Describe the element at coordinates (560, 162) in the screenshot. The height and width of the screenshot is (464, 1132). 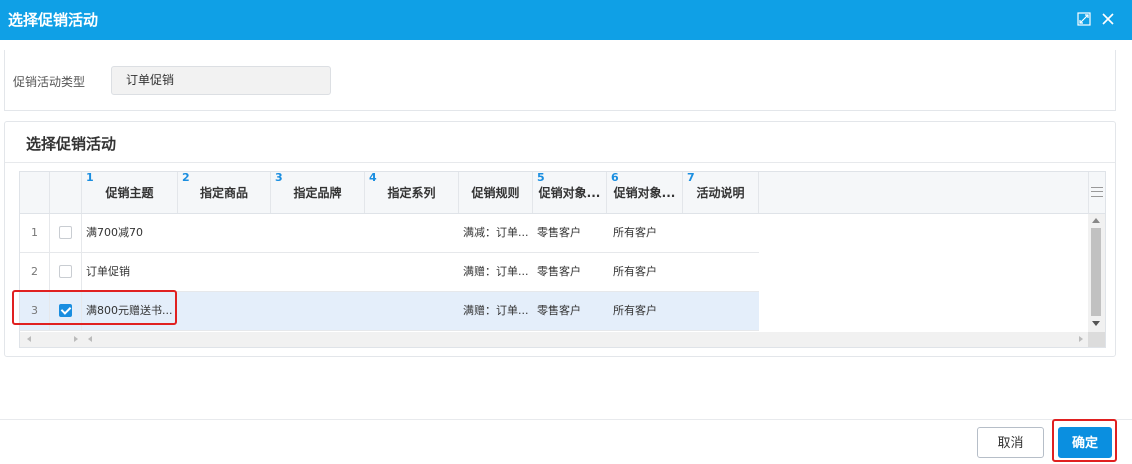
I see `divider` at that location.